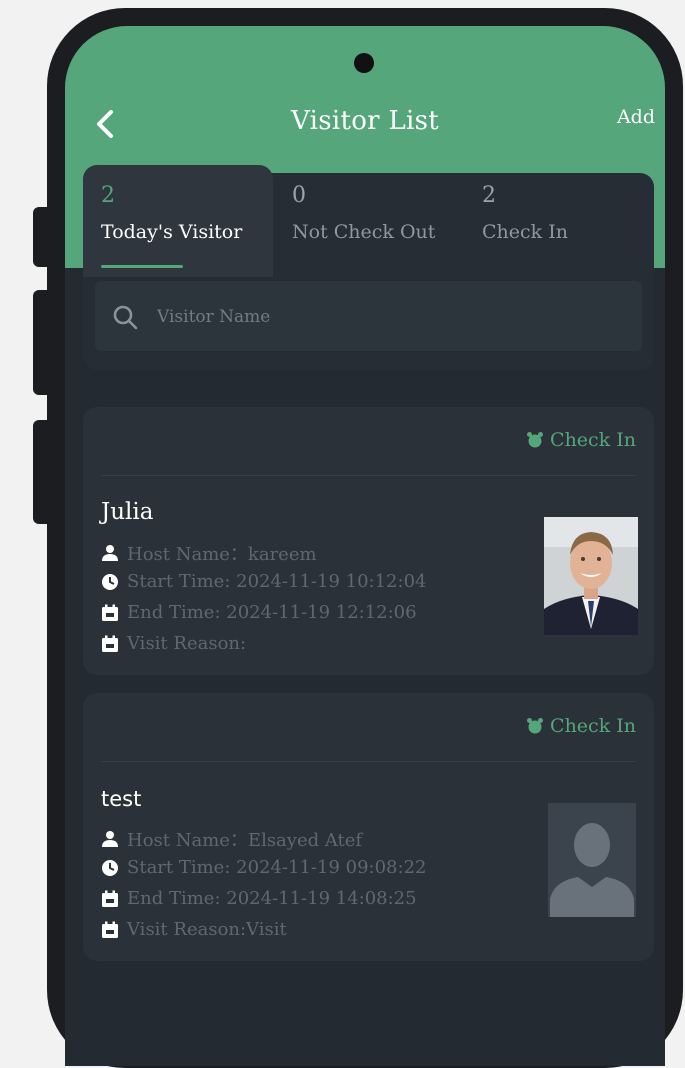 This screenshot has height=1068, width=685. I want to click on visit-reason-row: Visit Reason:, so click(173, 643).